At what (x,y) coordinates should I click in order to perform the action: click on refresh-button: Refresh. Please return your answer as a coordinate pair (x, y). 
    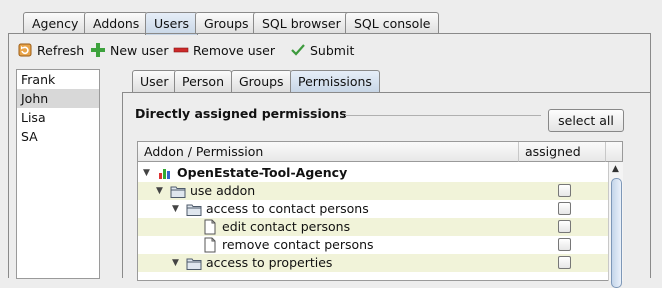
    Looking at the image, I should click on (50, 50).